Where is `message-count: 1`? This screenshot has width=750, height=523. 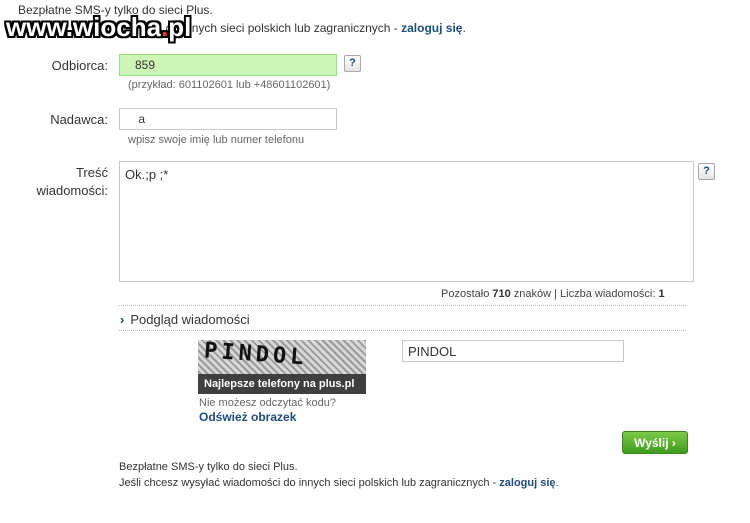
message-count: 1 is located at coordinates (661, 294).